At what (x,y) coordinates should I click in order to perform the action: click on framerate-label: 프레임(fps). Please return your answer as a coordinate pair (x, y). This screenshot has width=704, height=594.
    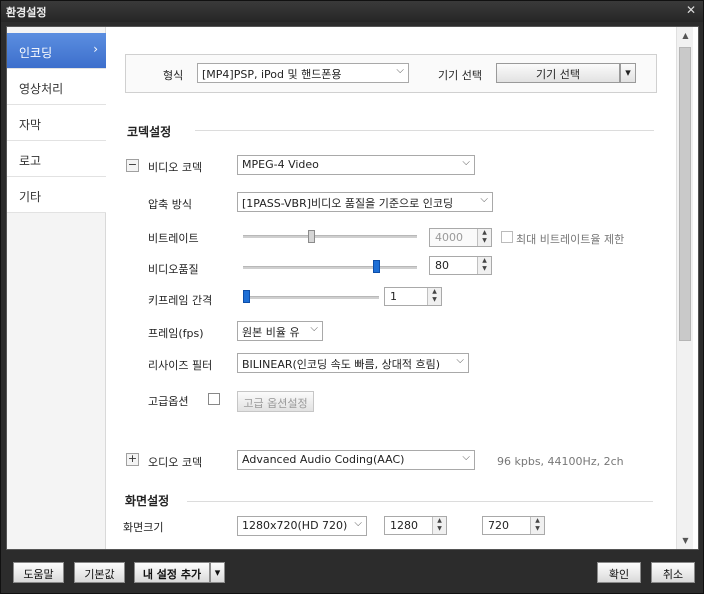
    Looking at the image, I should click on (176, 333).